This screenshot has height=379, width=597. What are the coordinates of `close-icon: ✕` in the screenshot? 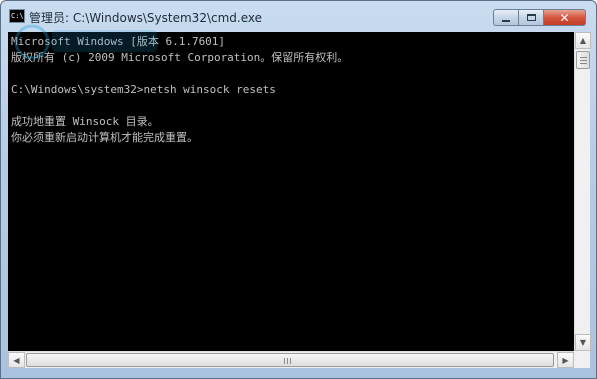 It's located at (564, 17).